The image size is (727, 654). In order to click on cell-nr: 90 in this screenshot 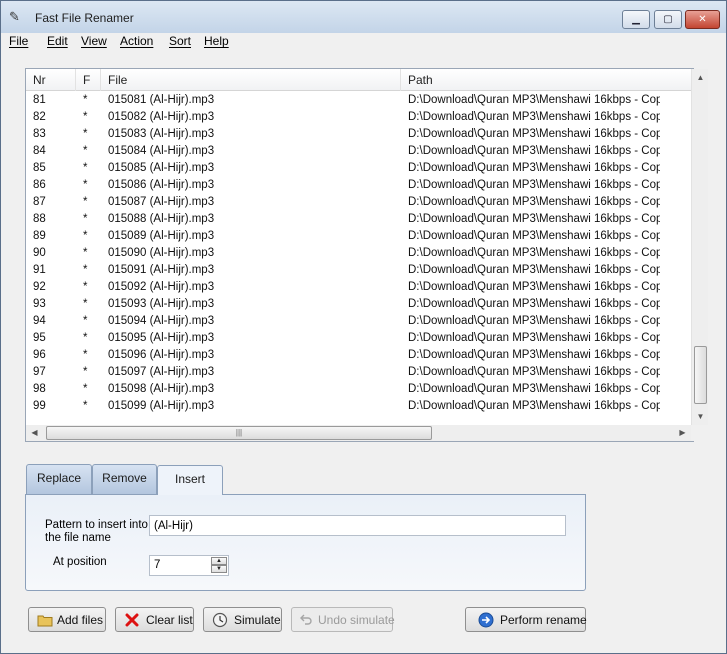, I will do `click(39, 253)`.